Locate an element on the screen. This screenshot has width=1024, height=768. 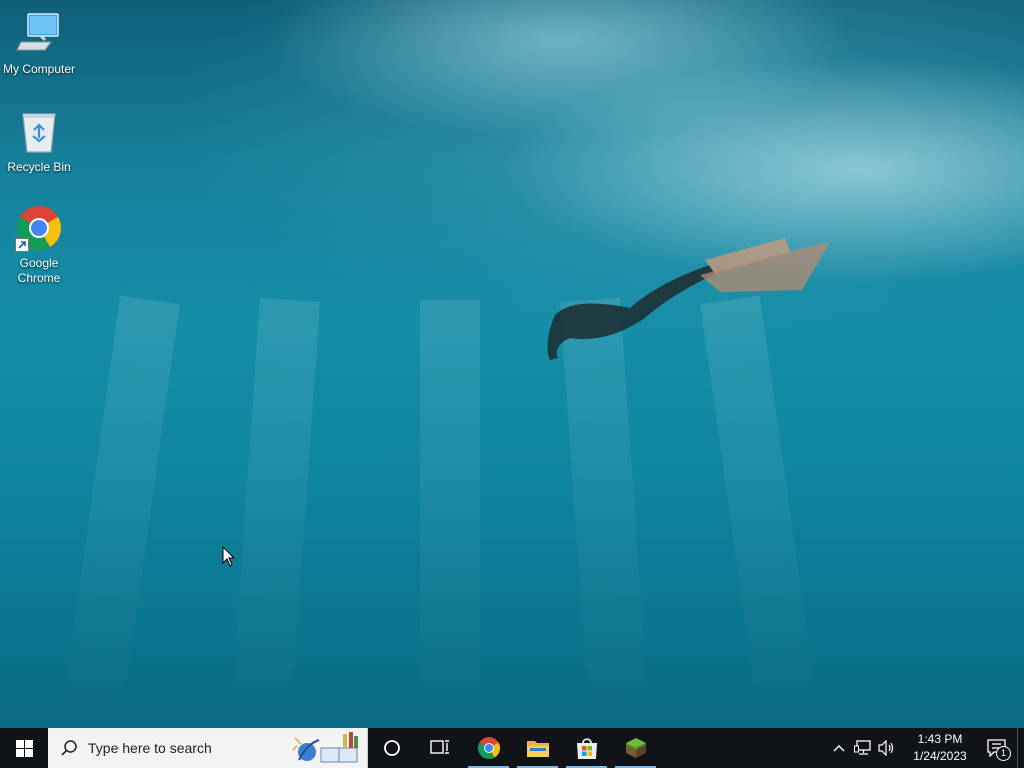
search-box is located at coordinates (208, 748).